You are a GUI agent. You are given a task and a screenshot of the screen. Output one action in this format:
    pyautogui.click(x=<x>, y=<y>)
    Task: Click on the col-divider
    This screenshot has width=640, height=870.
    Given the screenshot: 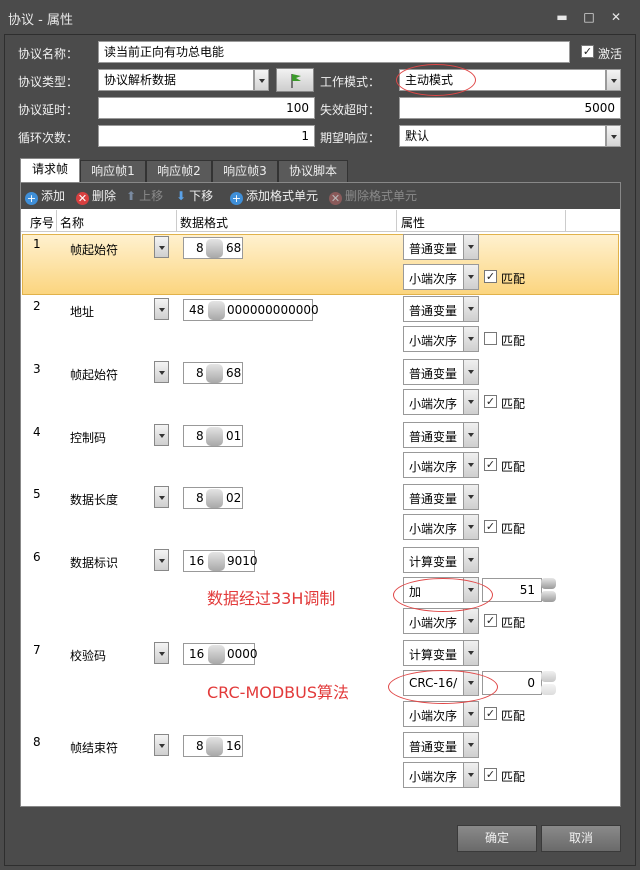 What is the action you would take?
    pyautogui.click(x=565, y=221)
    